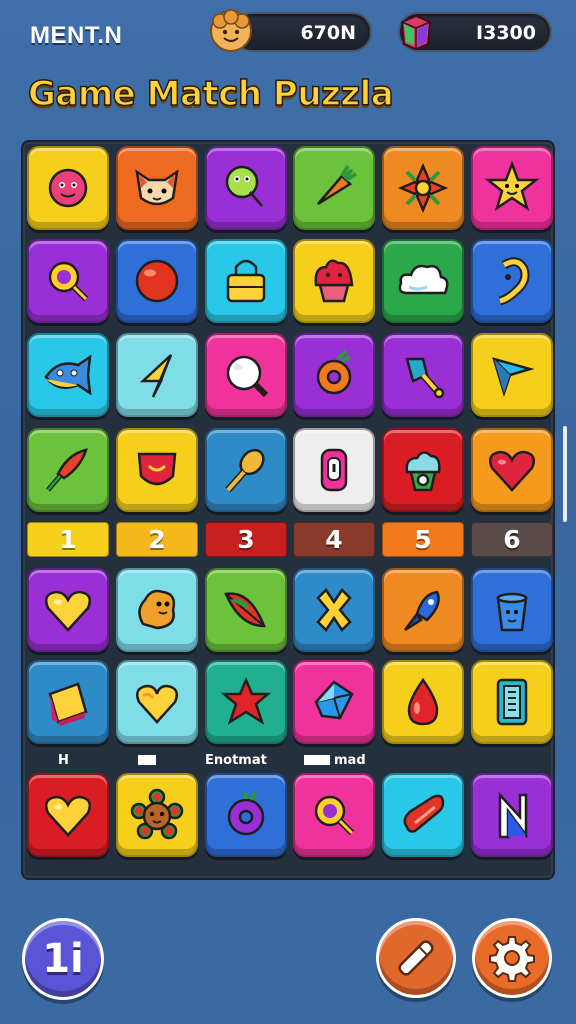 The image size is (576, 1024). Describe the element at coordinates (506, 33) in the screenshot. I see `gems-value: I3300` at that location.